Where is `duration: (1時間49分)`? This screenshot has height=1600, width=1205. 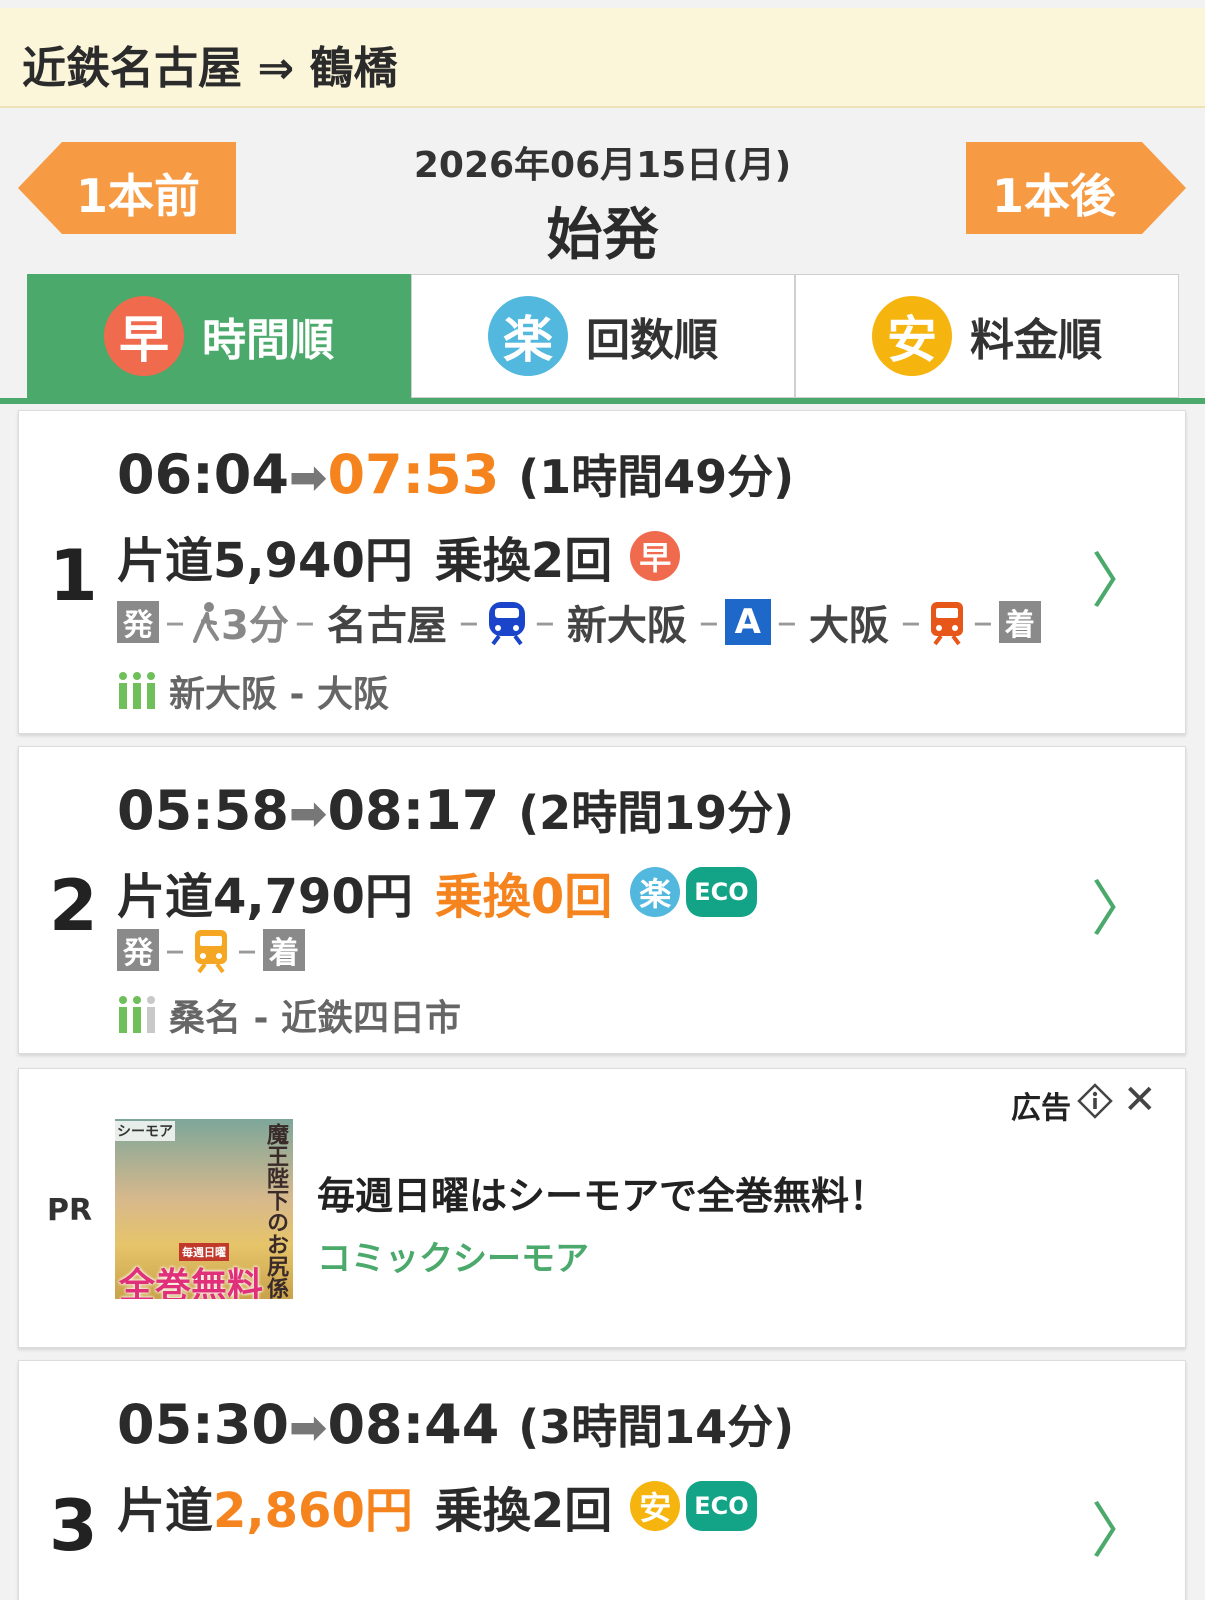
duration: (1時間49分) is located at coordinates (656, 477).